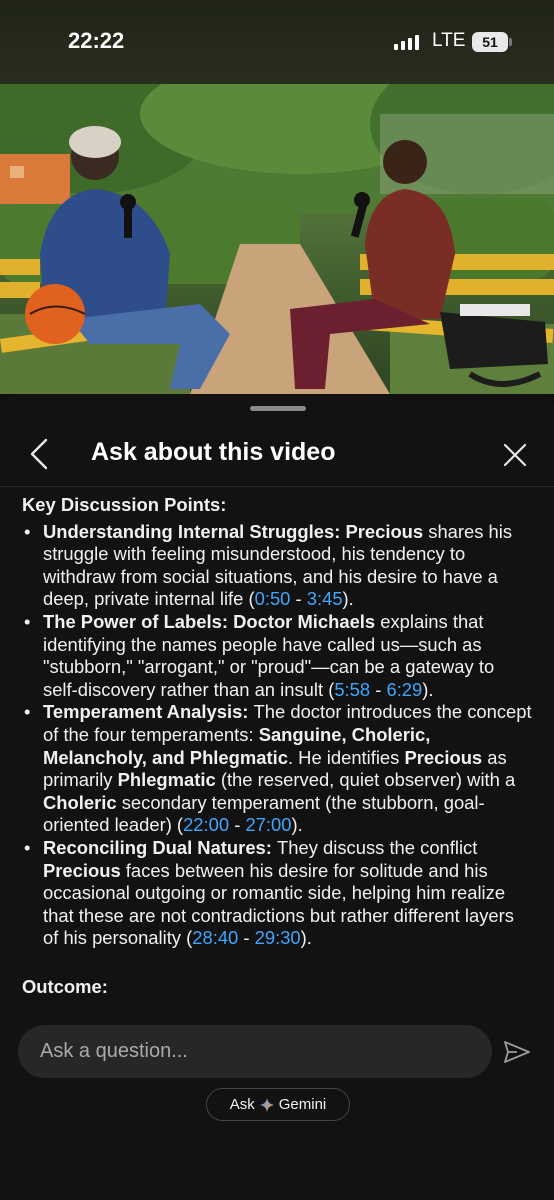  Describe the element at coordinates (406, 42) in the screenshot. I see `signal-icon` at that location.